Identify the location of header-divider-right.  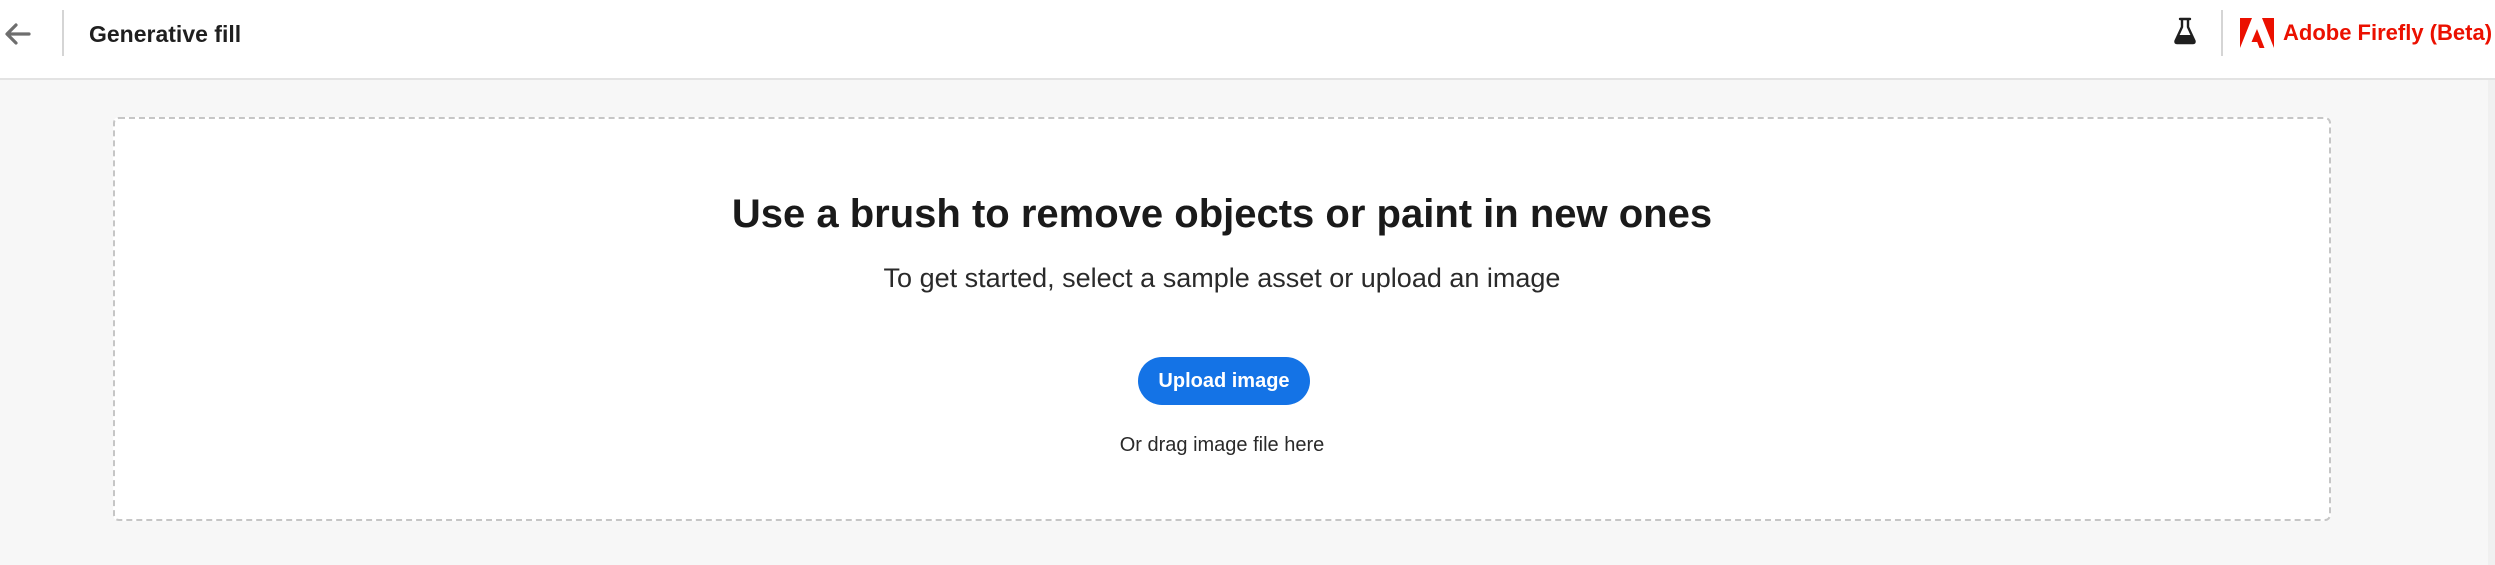
(2222, 33).